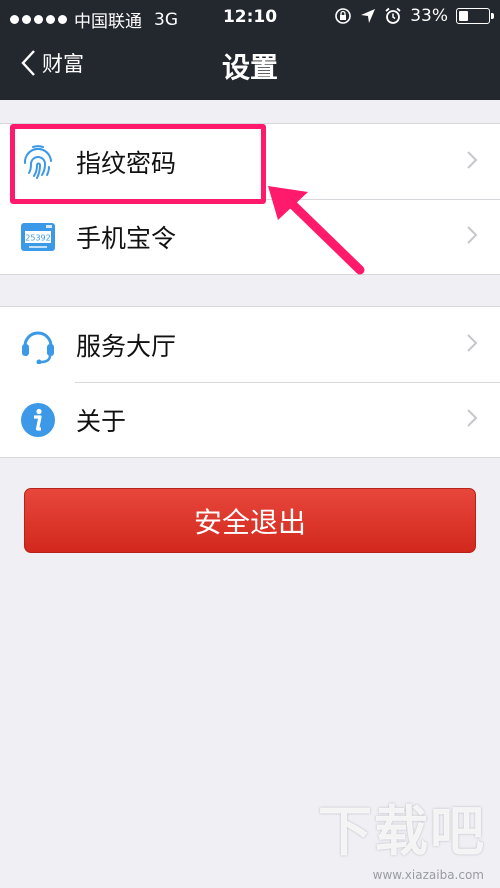 This screenshot has height=888, width=500. I want to click on settings-item-label: 关于, so click(101, 421).